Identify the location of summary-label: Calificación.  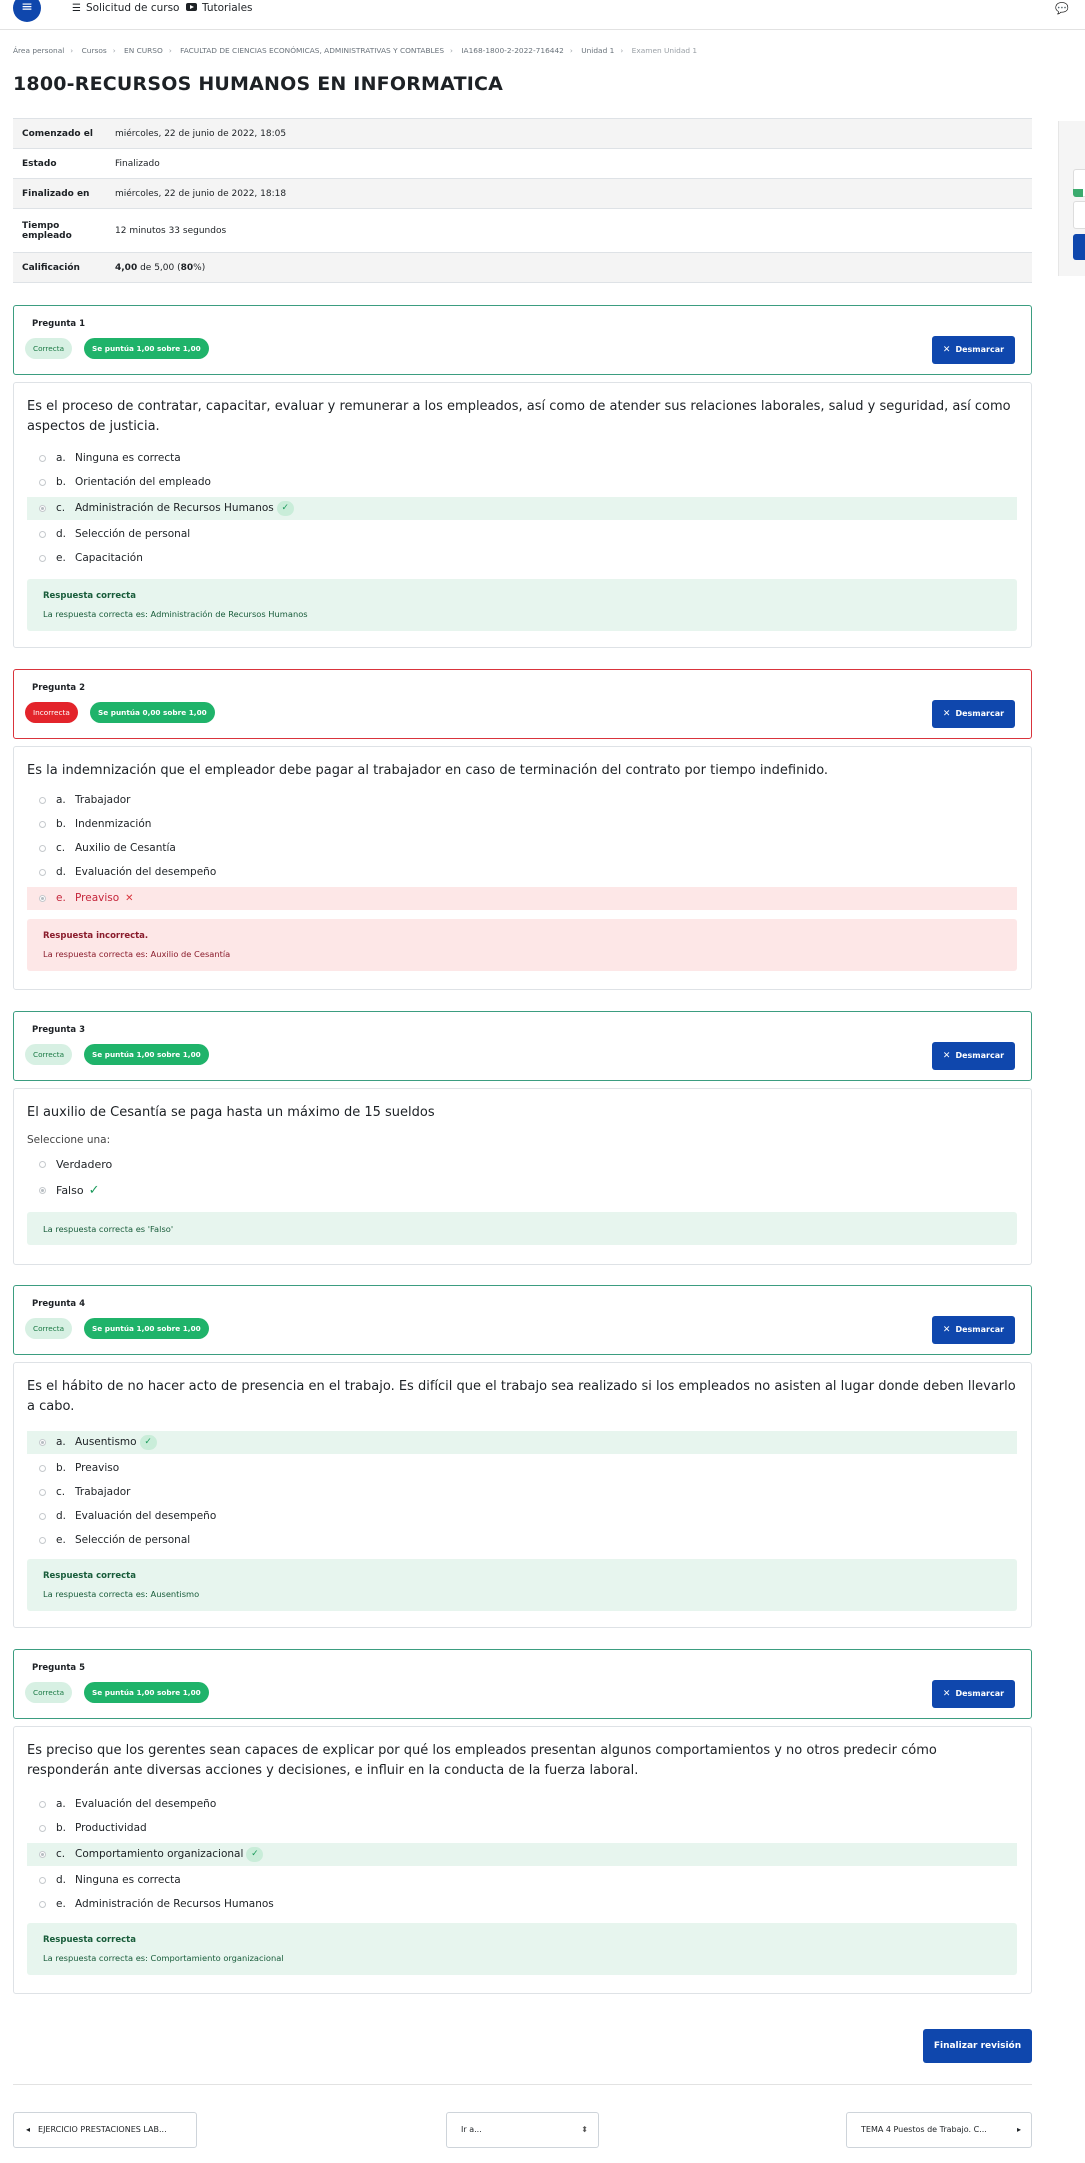
(59, 267).